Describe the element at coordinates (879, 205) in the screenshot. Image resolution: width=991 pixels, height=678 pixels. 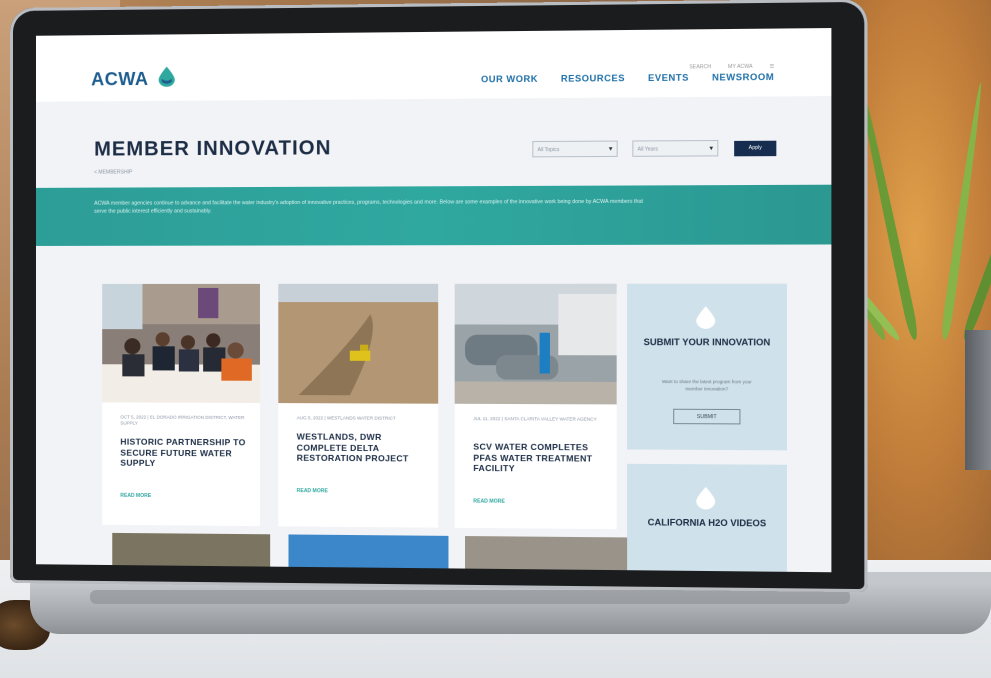
I see `plant-decor` at that location.